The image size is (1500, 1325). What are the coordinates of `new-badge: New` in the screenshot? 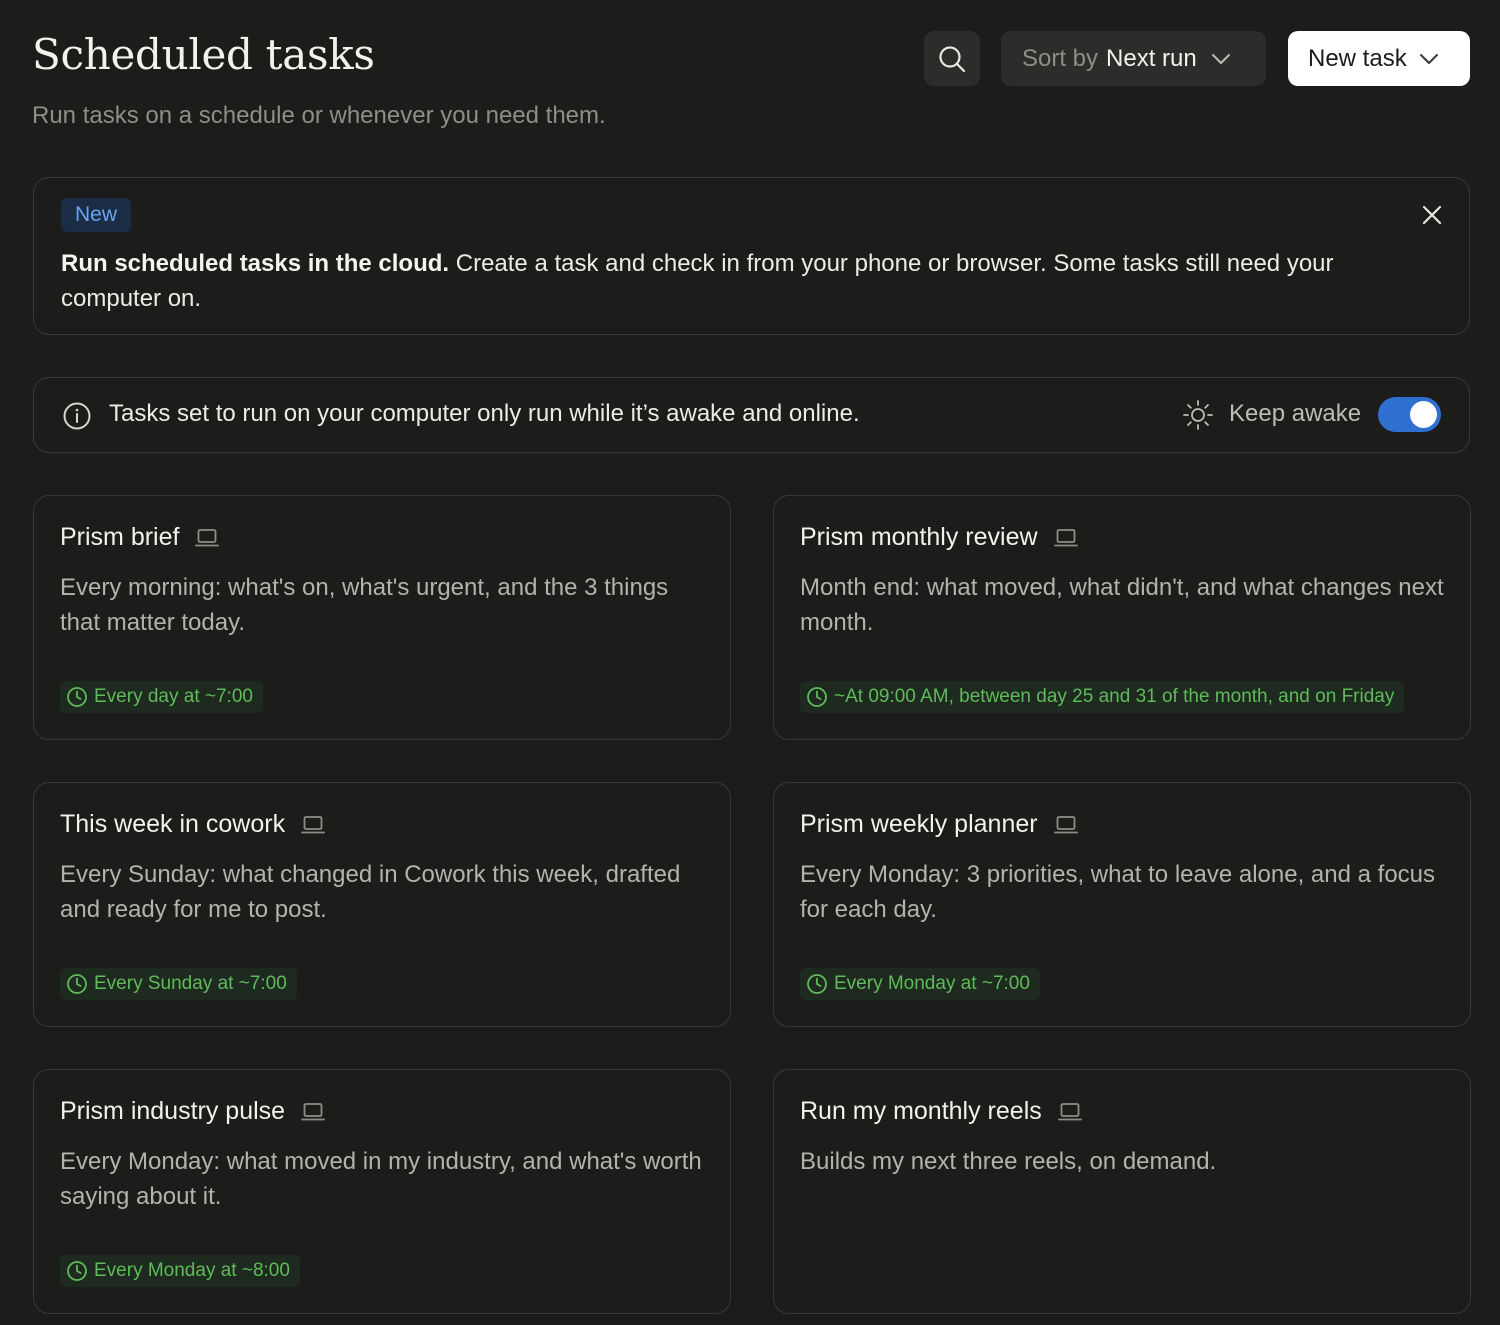 It's located at (96, 215).